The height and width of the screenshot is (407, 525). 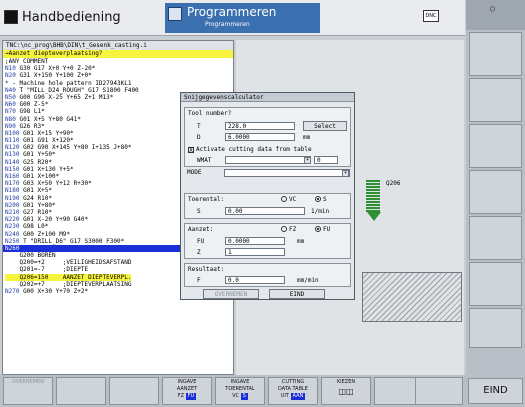 What do you see at coordinates (322, 229) in the screenshot?
I see `fu-radio: FU` at bounding box center [322, 229].